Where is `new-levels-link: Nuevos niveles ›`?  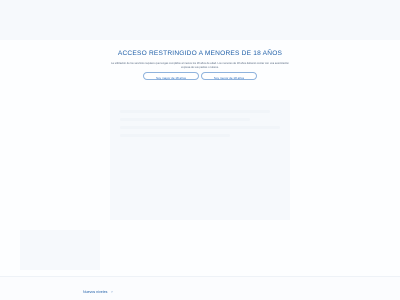 new-levels-link: Nuevos niveles › is located at coordinates (98, 292).